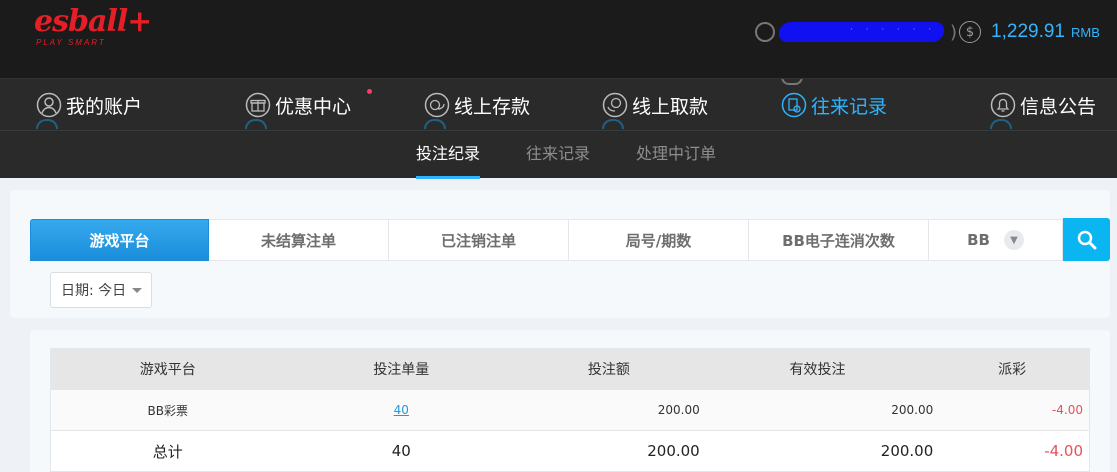  Describe the element at coordinates (1085, 32) in the screenshot. I see `balance-currency: RMB` at that location.